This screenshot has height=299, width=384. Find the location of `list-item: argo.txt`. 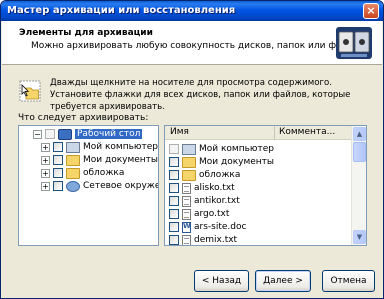

list-item: argo.txt is located at coordinates (199, 214).